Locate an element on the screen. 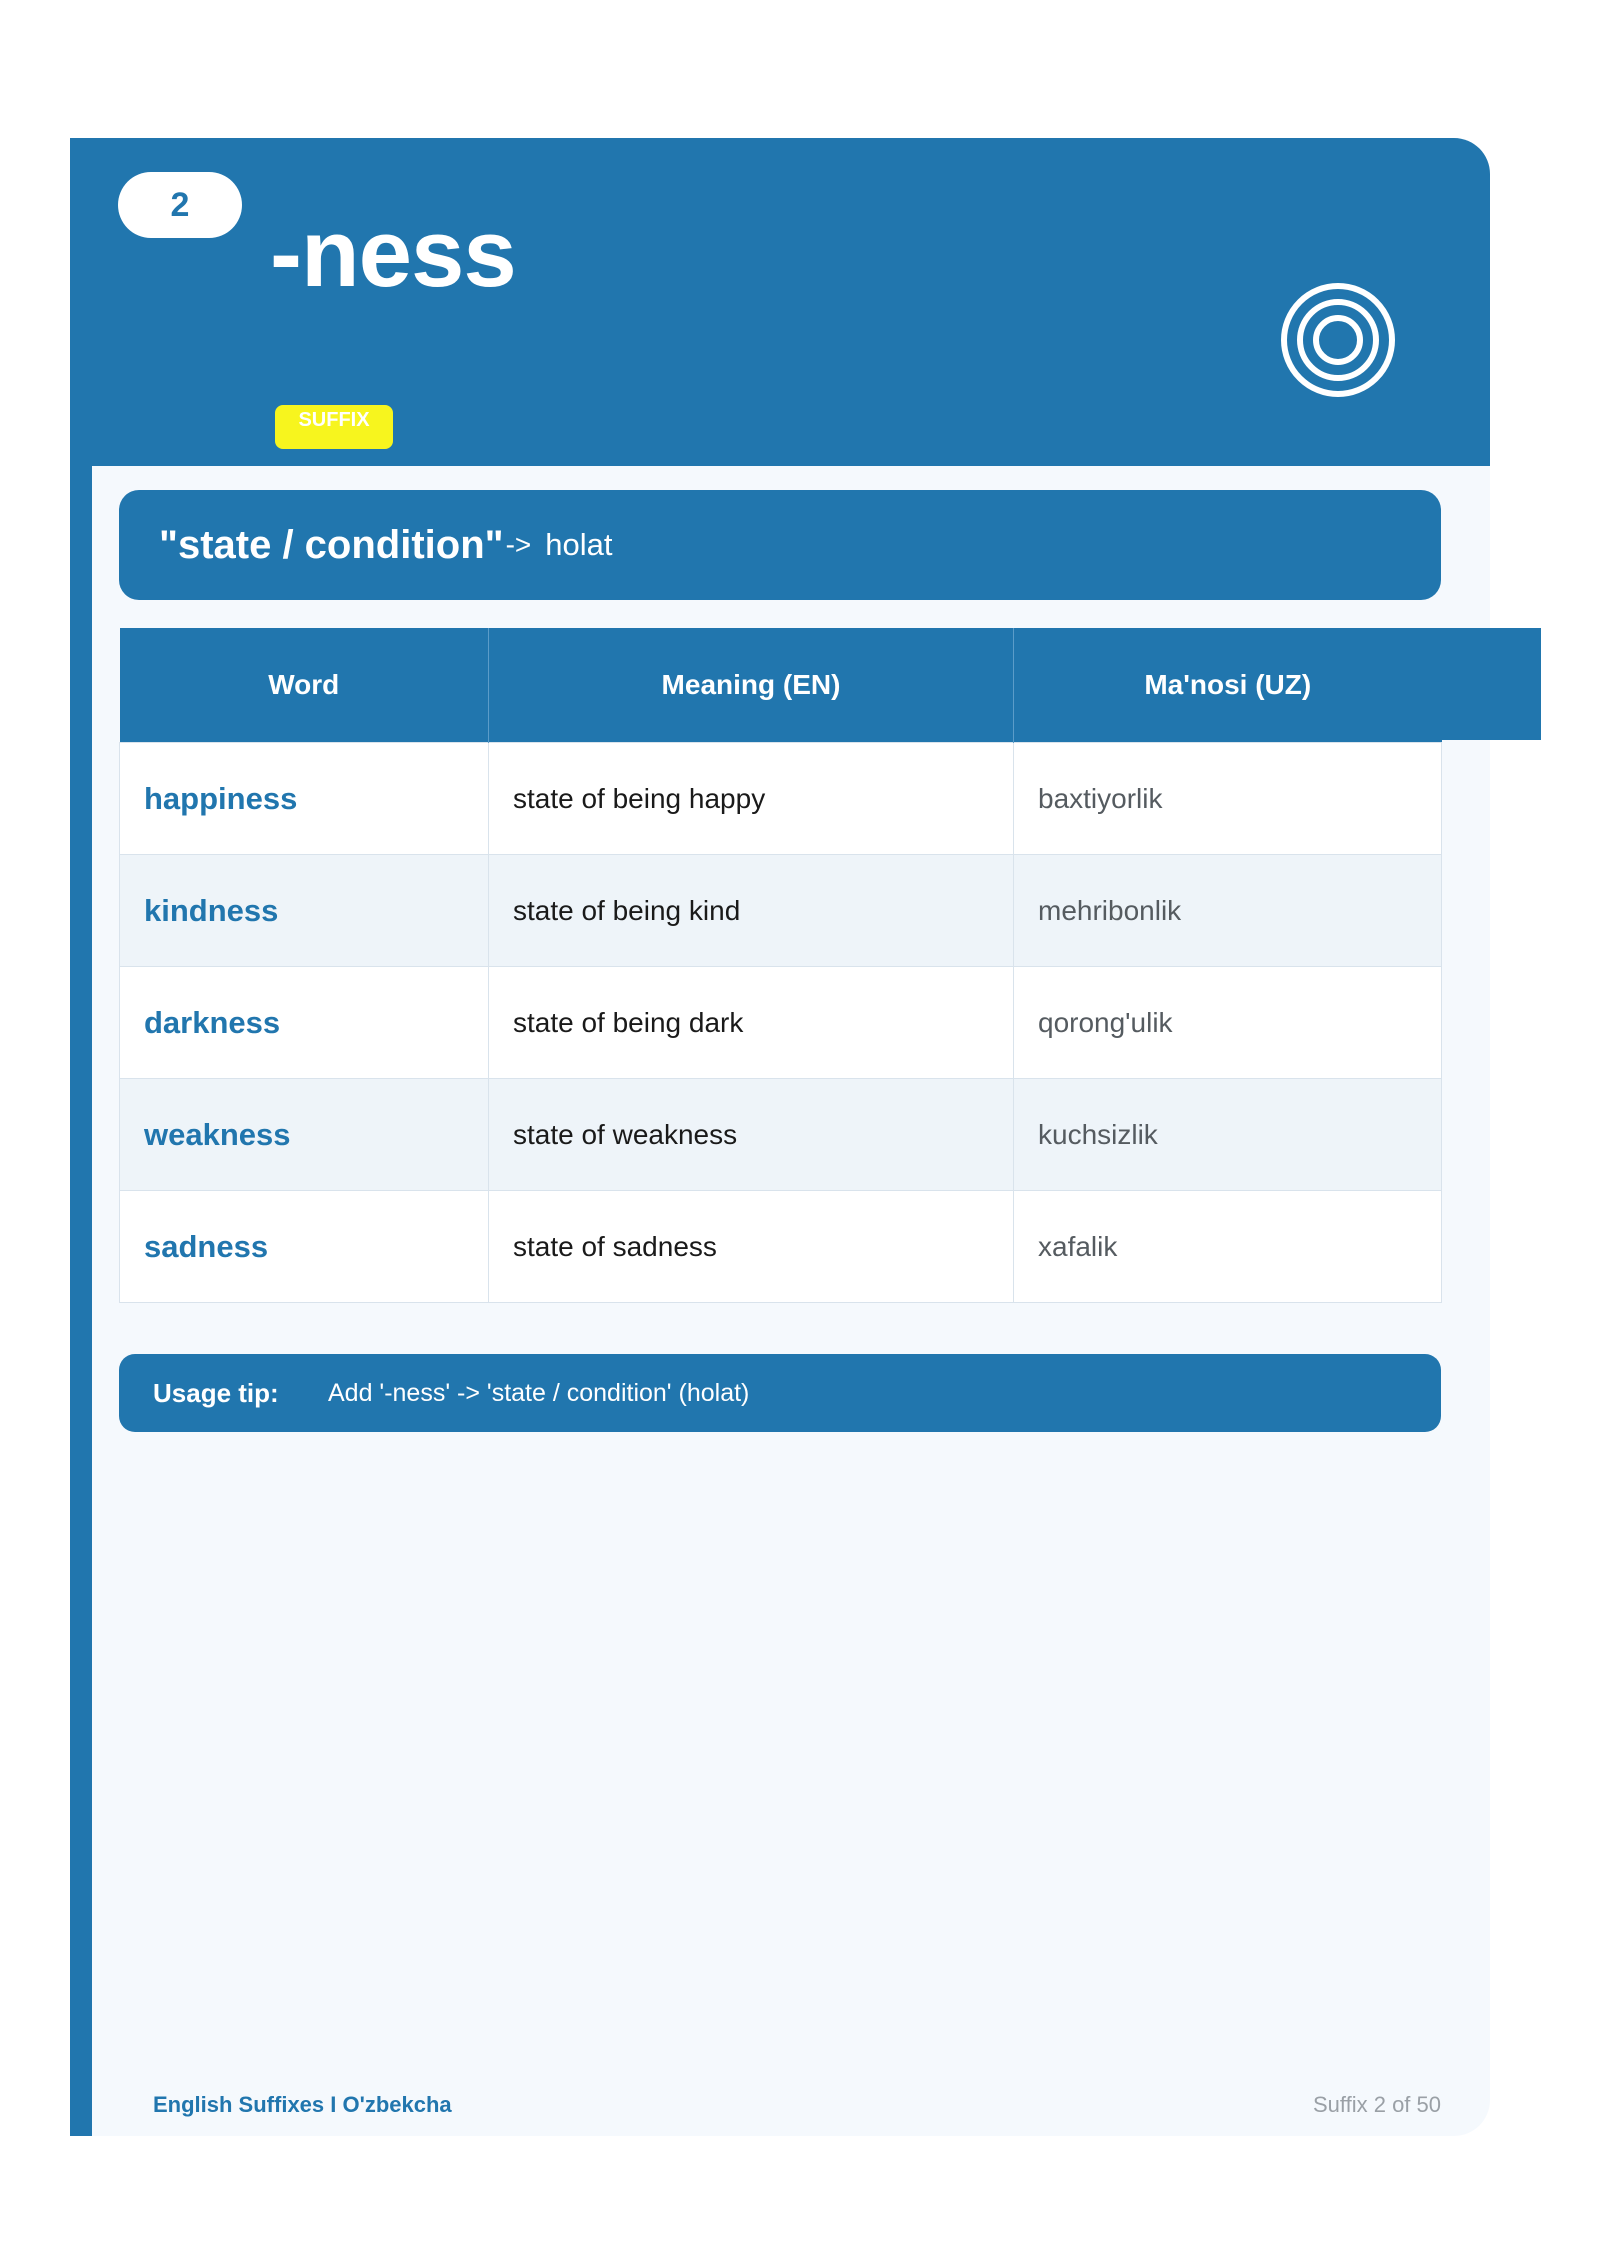 This screenshot has width=1600, height=2262. word-cell: kindness is located at coordinates (304, 910).